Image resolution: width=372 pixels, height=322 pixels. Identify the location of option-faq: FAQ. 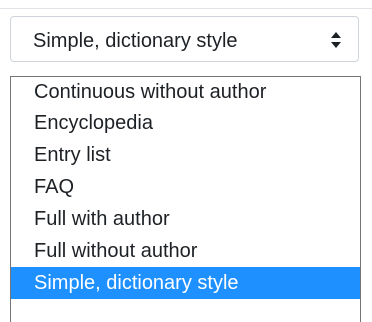
(185, 187).